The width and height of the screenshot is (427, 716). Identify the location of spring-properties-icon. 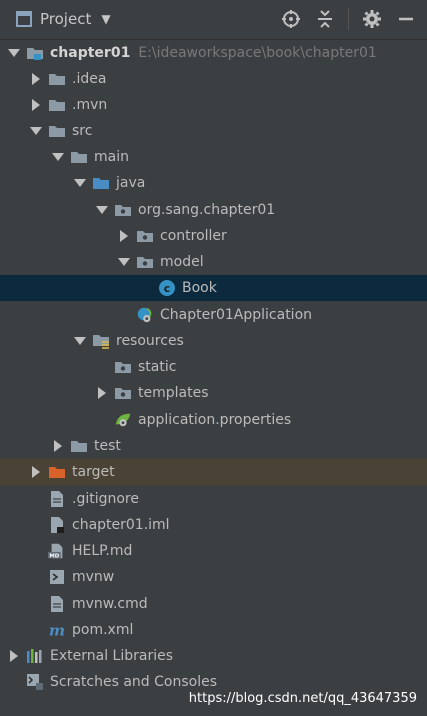
(123, 420).